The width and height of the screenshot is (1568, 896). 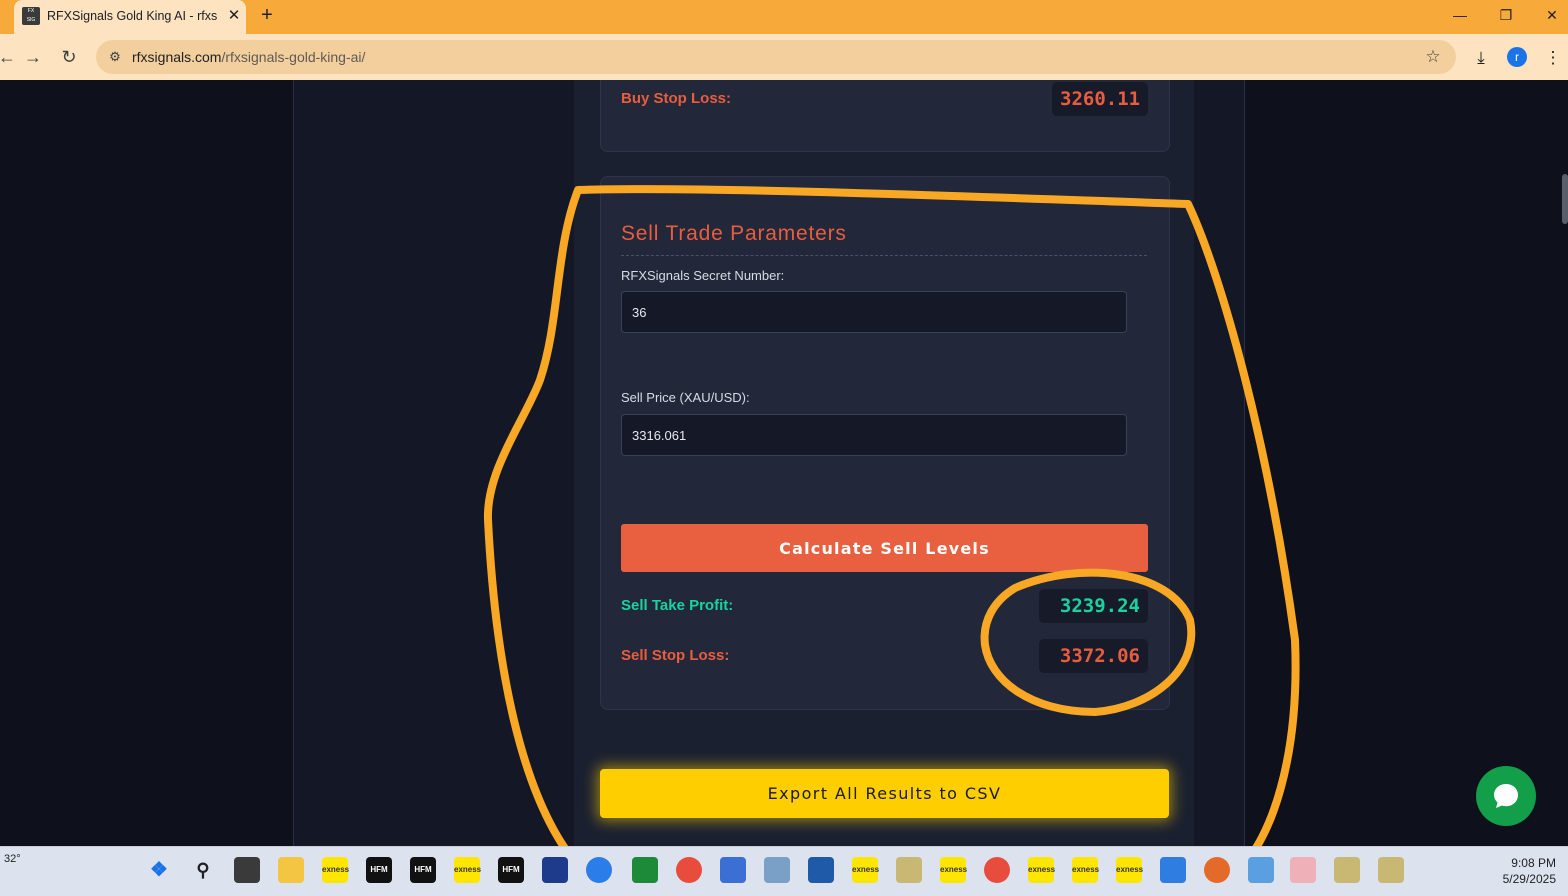 What do you see at coordinates (467, 870) in the screenshot?
I see `exness-app-icon-2: exness` at bounding box center [467, 870].